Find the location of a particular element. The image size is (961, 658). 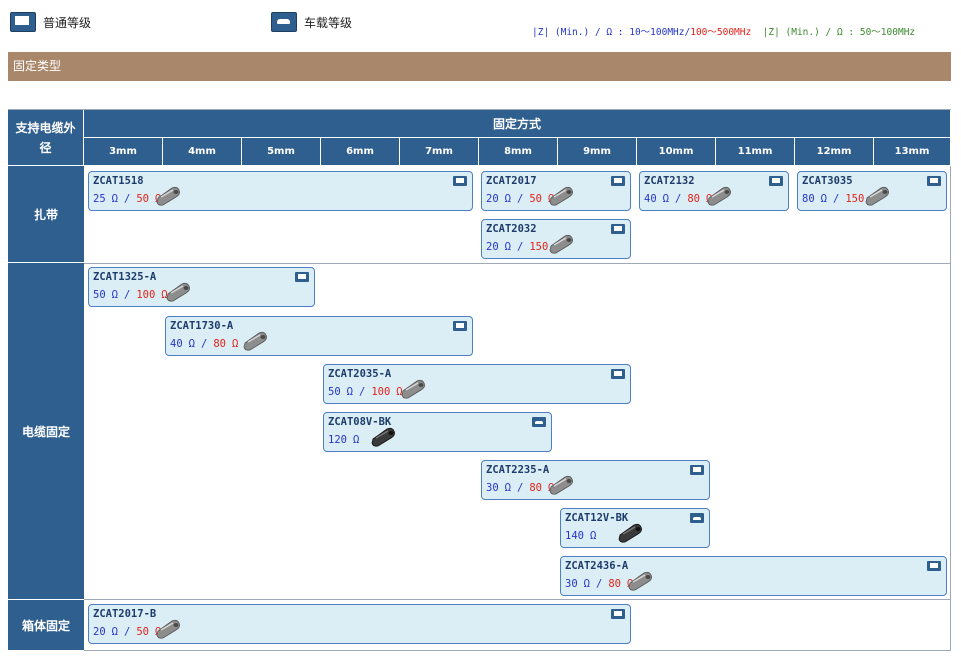

row-label-housing-mount: 箱体固定 is located at coordinates (46, 625).